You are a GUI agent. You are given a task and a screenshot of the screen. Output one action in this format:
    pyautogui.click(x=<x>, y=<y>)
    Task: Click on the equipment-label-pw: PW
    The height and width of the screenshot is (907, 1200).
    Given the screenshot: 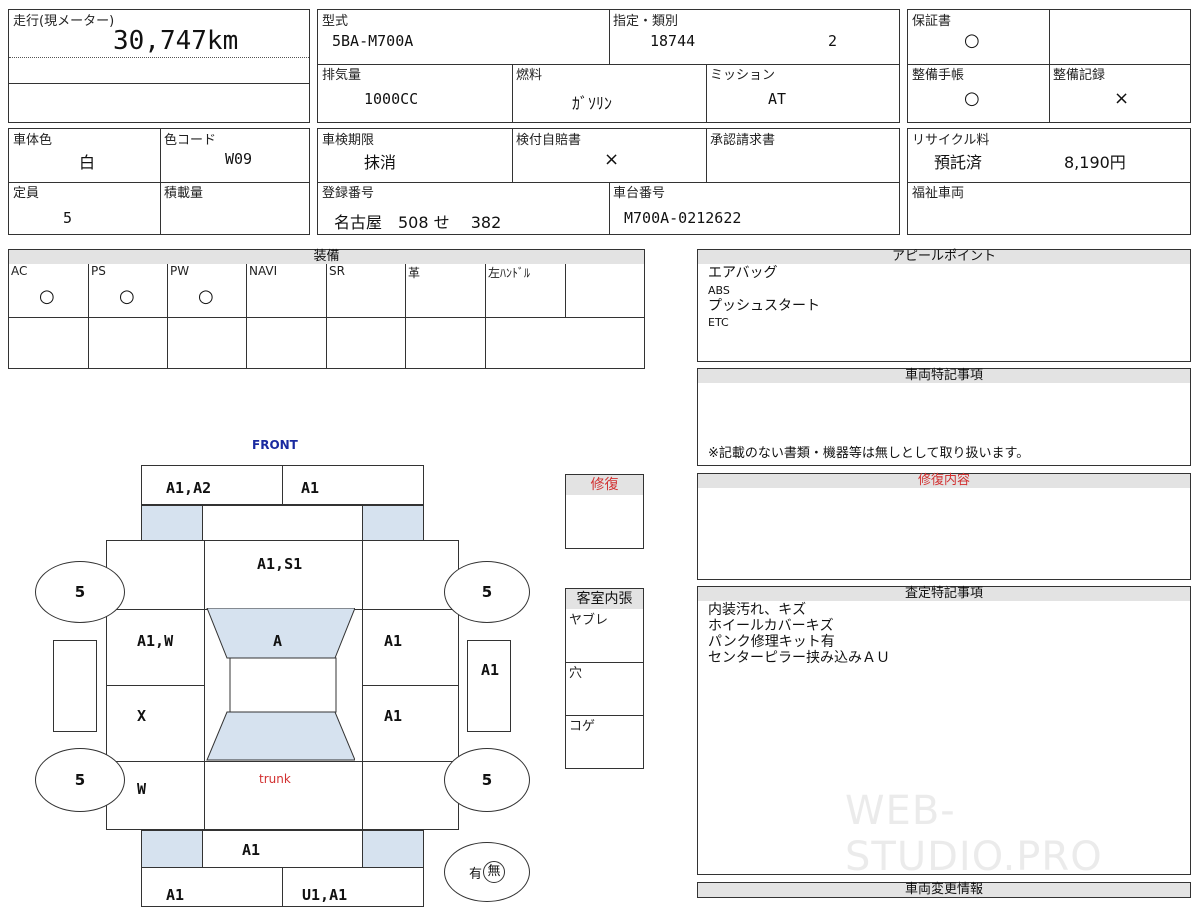 What is the action you would take?
    pyautogui.click(x=180, y=271)
    